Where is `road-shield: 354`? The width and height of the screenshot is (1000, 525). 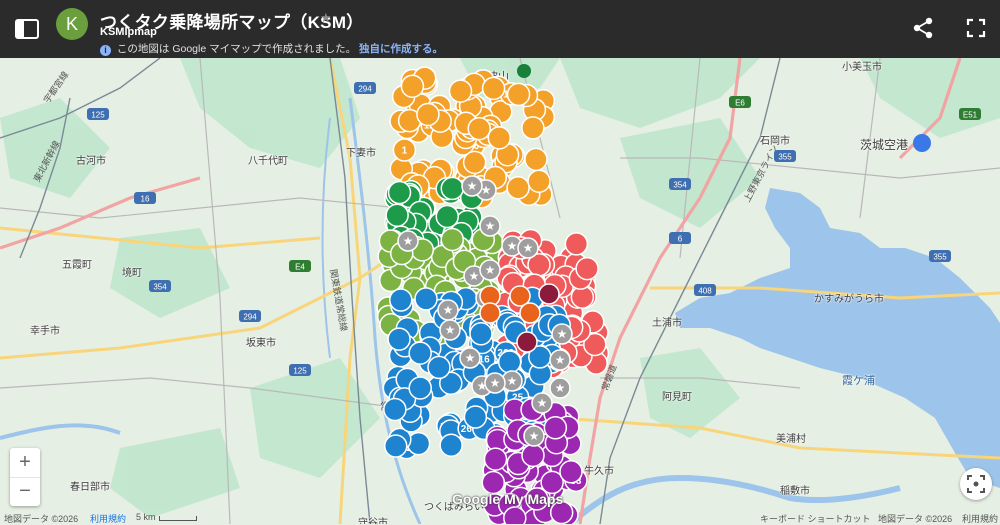 road-shield: 354 is located at coordinates (680, 184).